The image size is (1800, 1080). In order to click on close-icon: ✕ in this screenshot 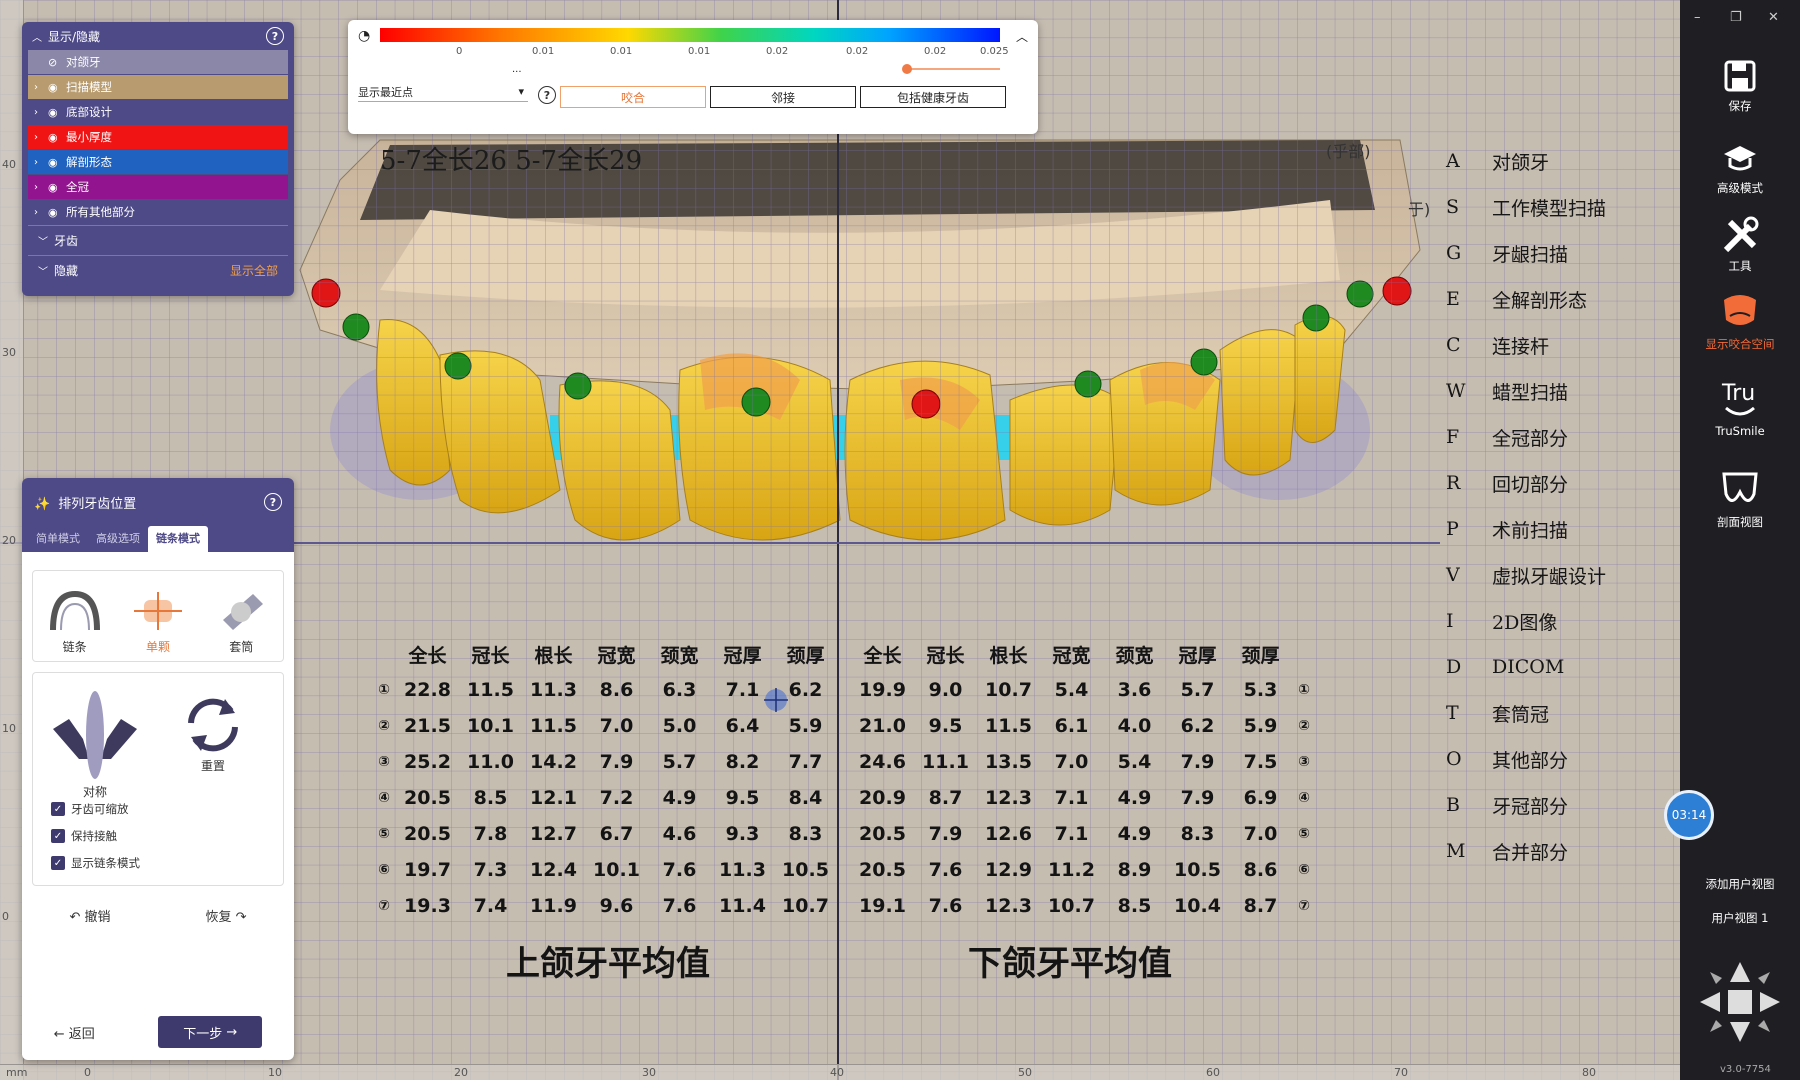, I will do `click(1773, 17)`.